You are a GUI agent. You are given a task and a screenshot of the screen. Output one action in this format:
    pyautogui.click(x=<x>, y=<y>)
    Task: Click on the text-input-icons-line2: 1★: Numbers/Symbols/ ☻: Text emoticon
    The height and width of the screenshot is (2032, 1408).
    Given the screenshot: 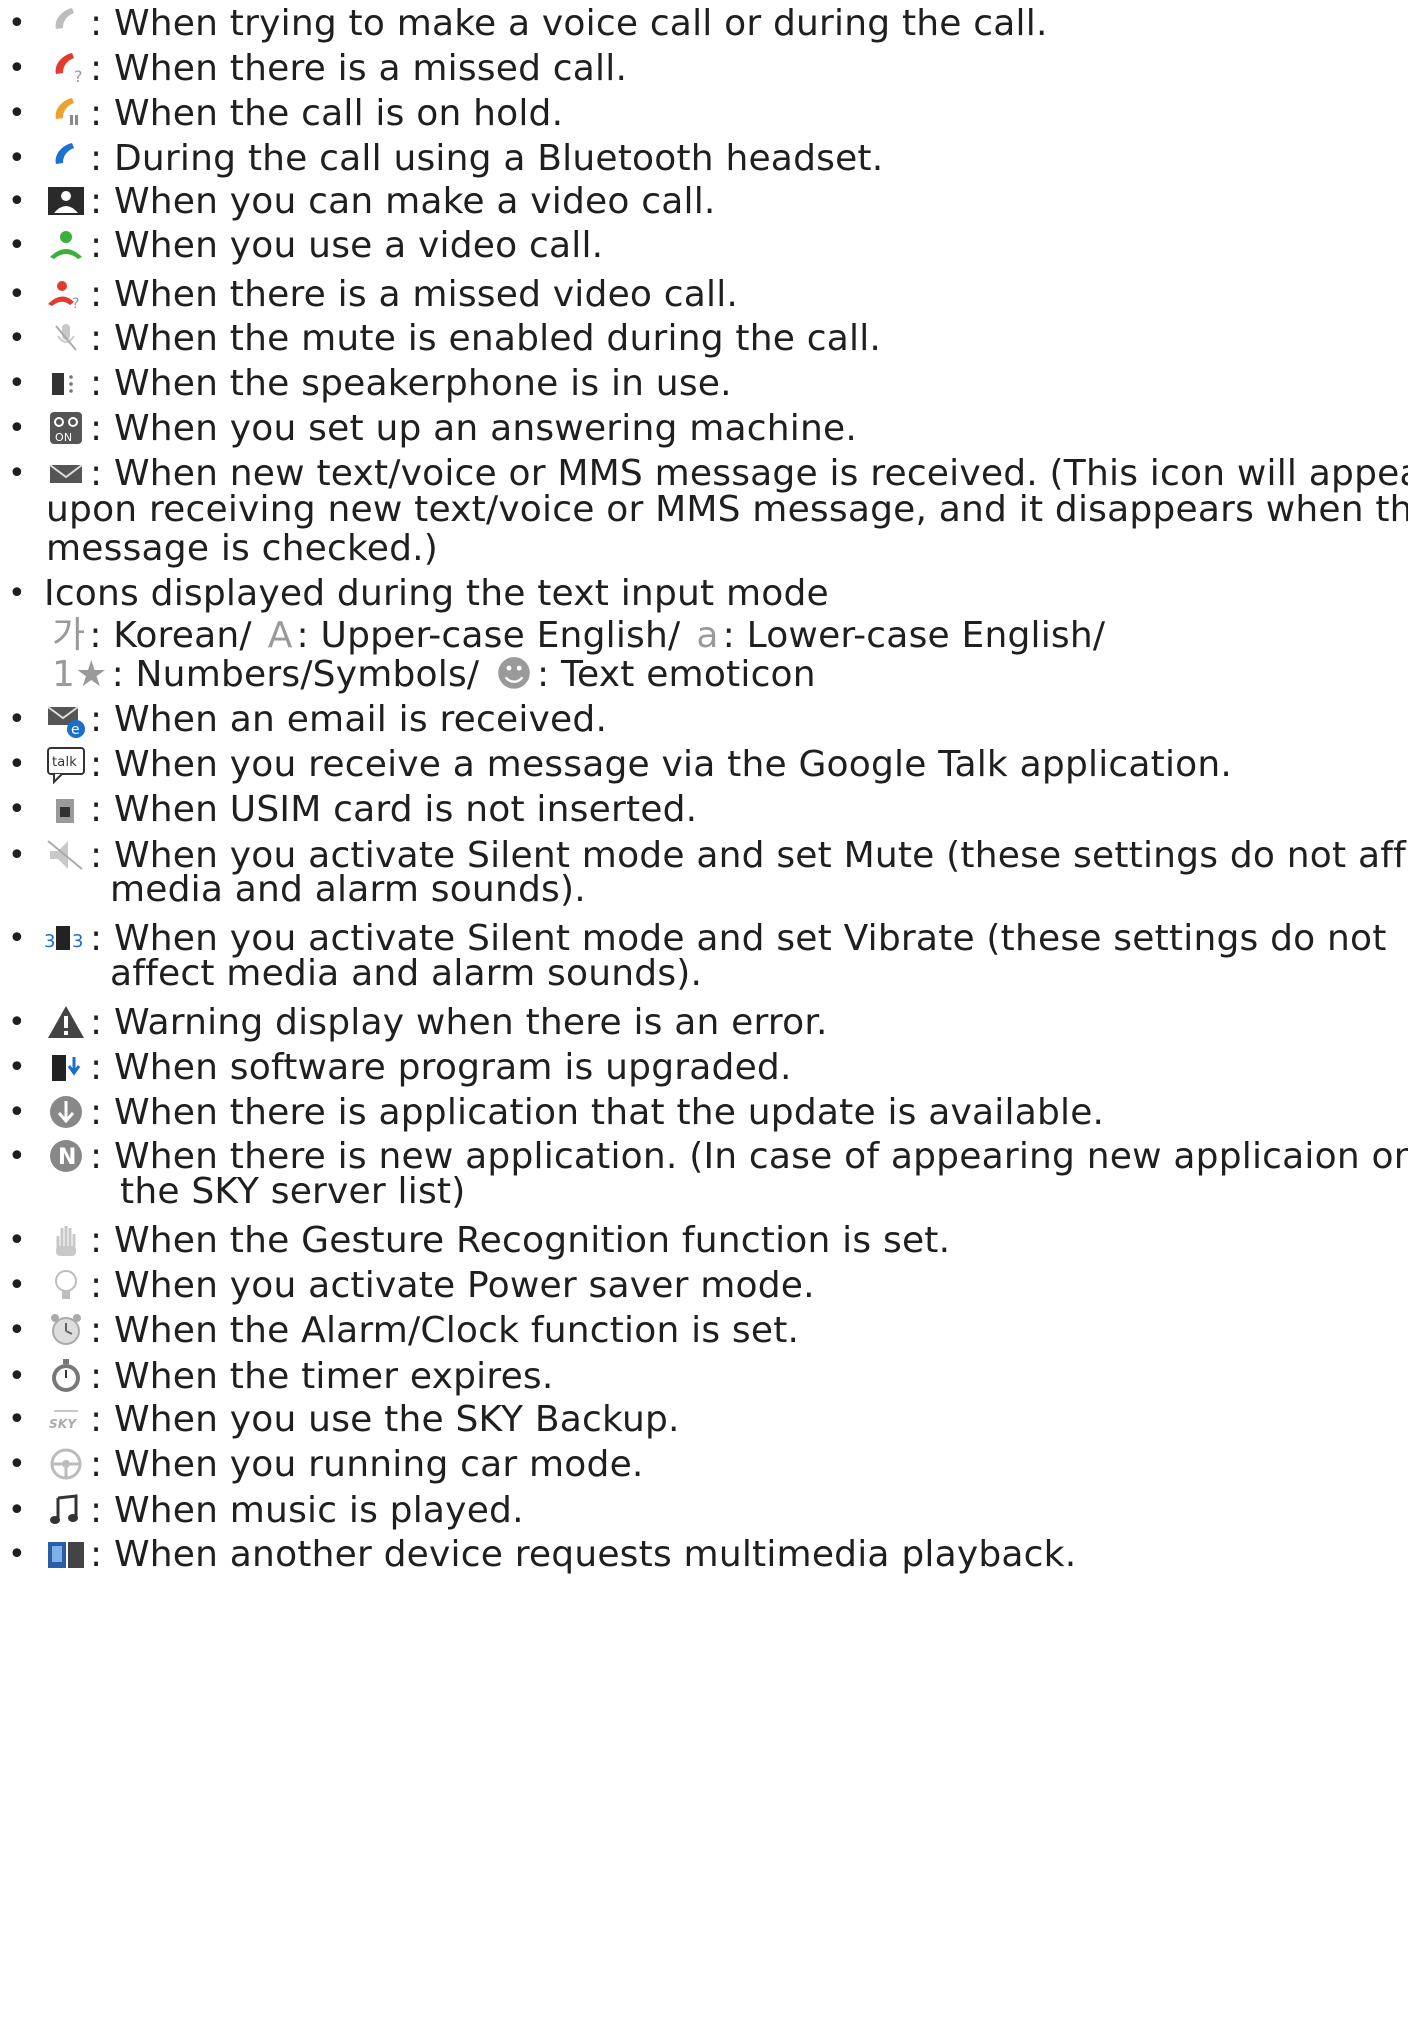 What is the action you would take?
    pyautogui.click(x=706, y=674)
    